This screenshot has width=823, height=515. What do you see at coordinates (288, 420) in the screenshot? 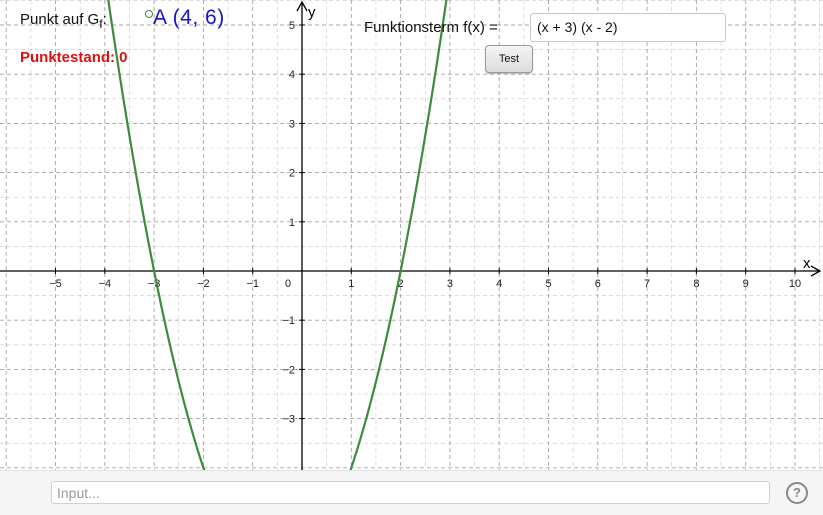
I see `y-tick-label: −3` at bounding box center [288, 420].